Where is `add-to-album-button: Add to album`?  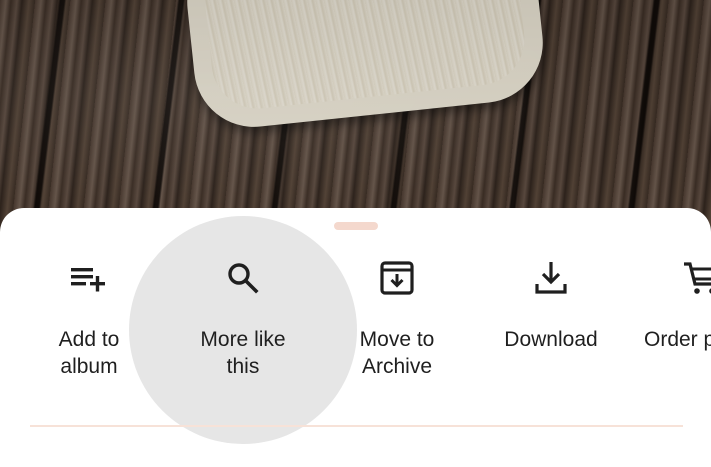 add-to-album-button: Add to album is located at coordinates (89, 319).